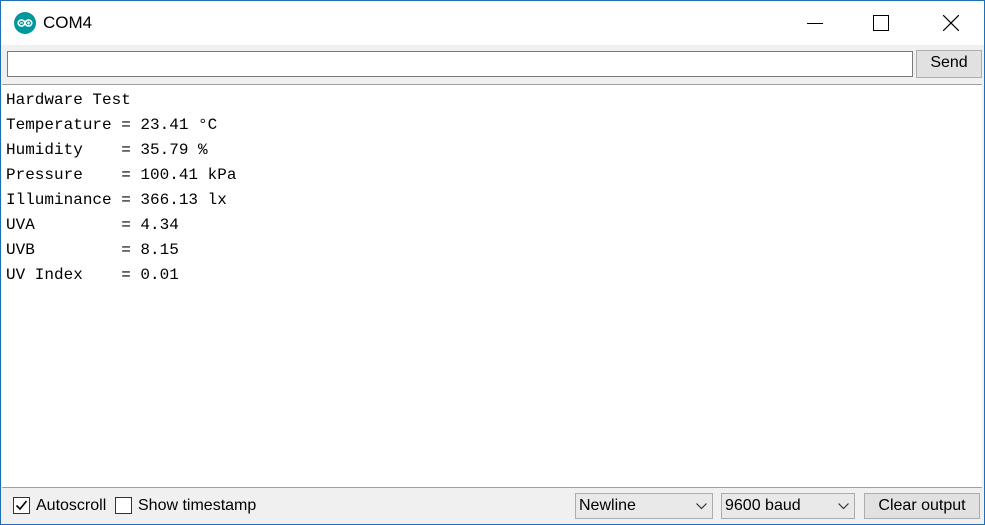 This screenshot has width=985, height=525. Describe the element at coordinates (68, 22) in the screenshot. I see `window-title: COM4` at that location.